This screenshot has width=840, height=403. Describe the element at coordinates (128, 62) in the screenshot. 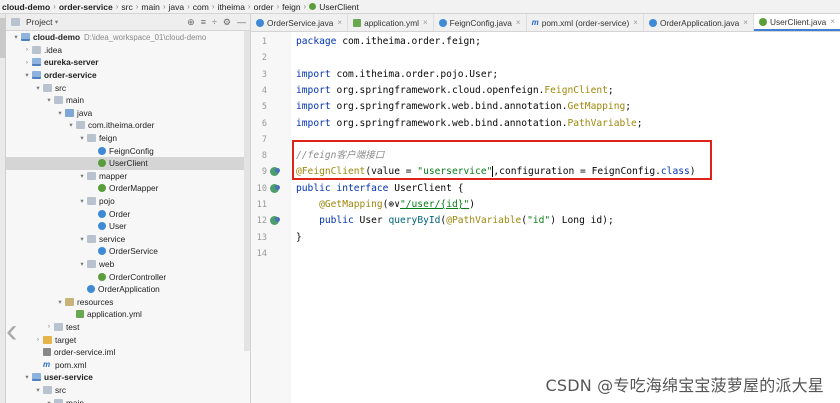

I see `tree-item: › eureka-server` at that location.